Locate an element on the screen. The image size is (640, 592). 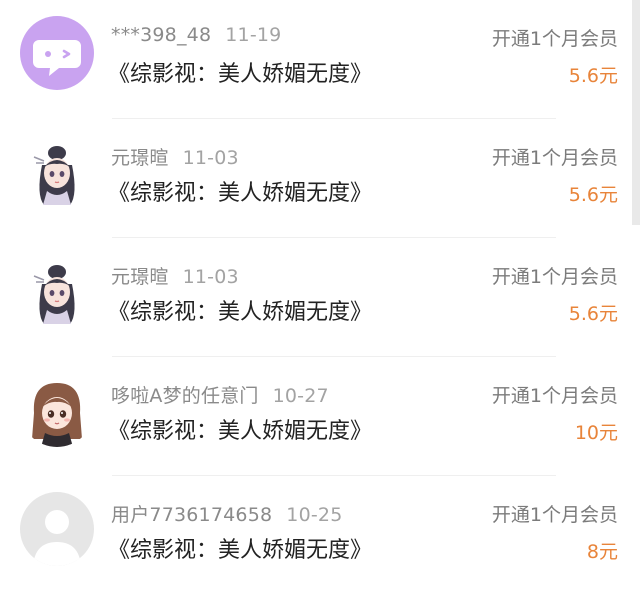
record-date: 10-27 is located at coordinates (300, 396).